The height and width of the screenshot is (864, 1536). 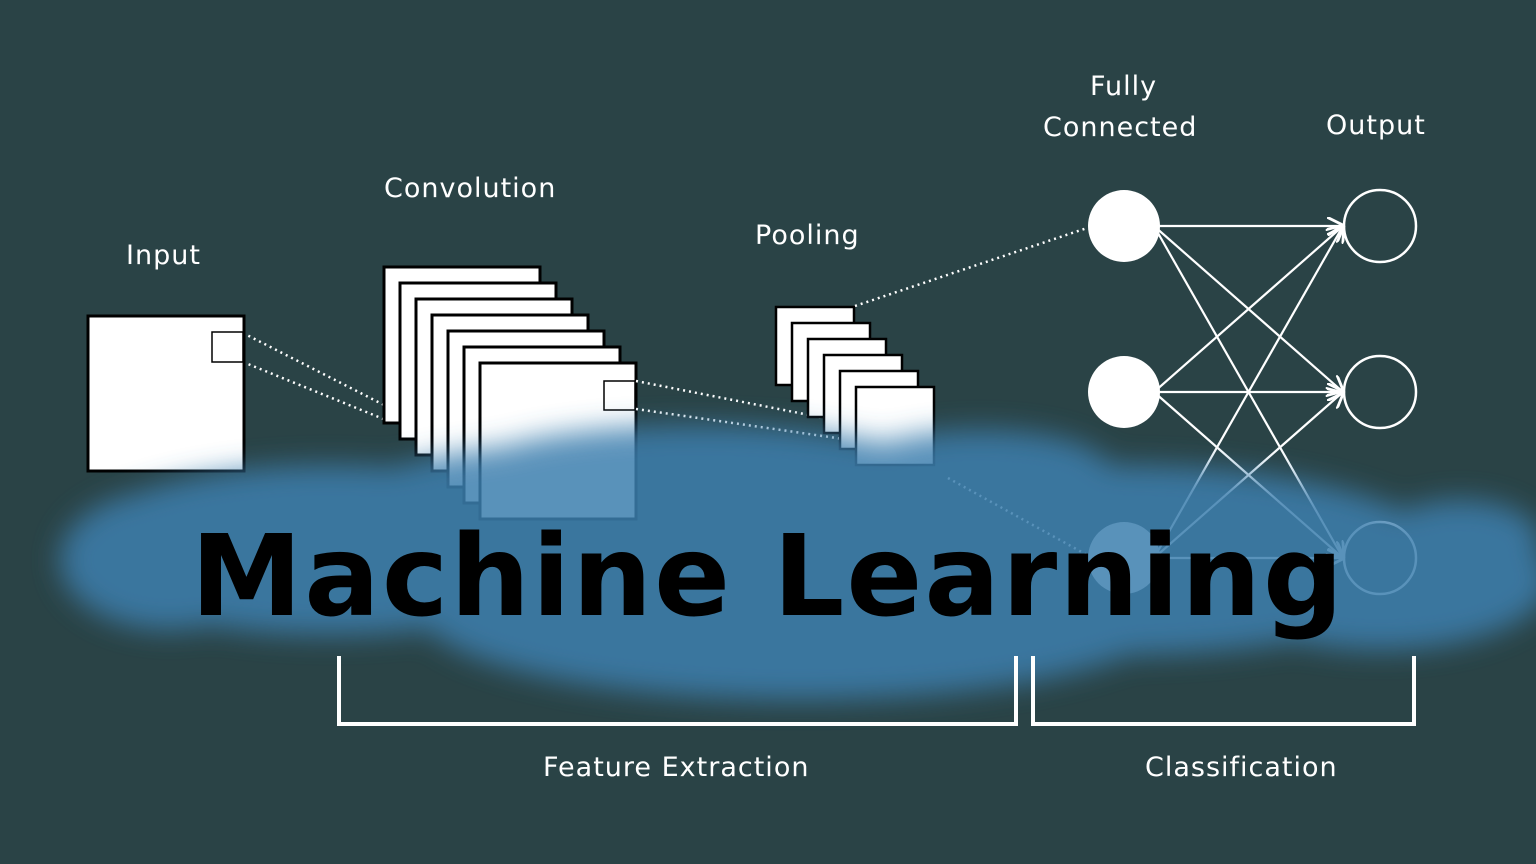 What do you see at coordinates (676, 767) in the screenshot?
I see `label-feature-extraction: Feature Extraction` at bounding box center [676, 767].